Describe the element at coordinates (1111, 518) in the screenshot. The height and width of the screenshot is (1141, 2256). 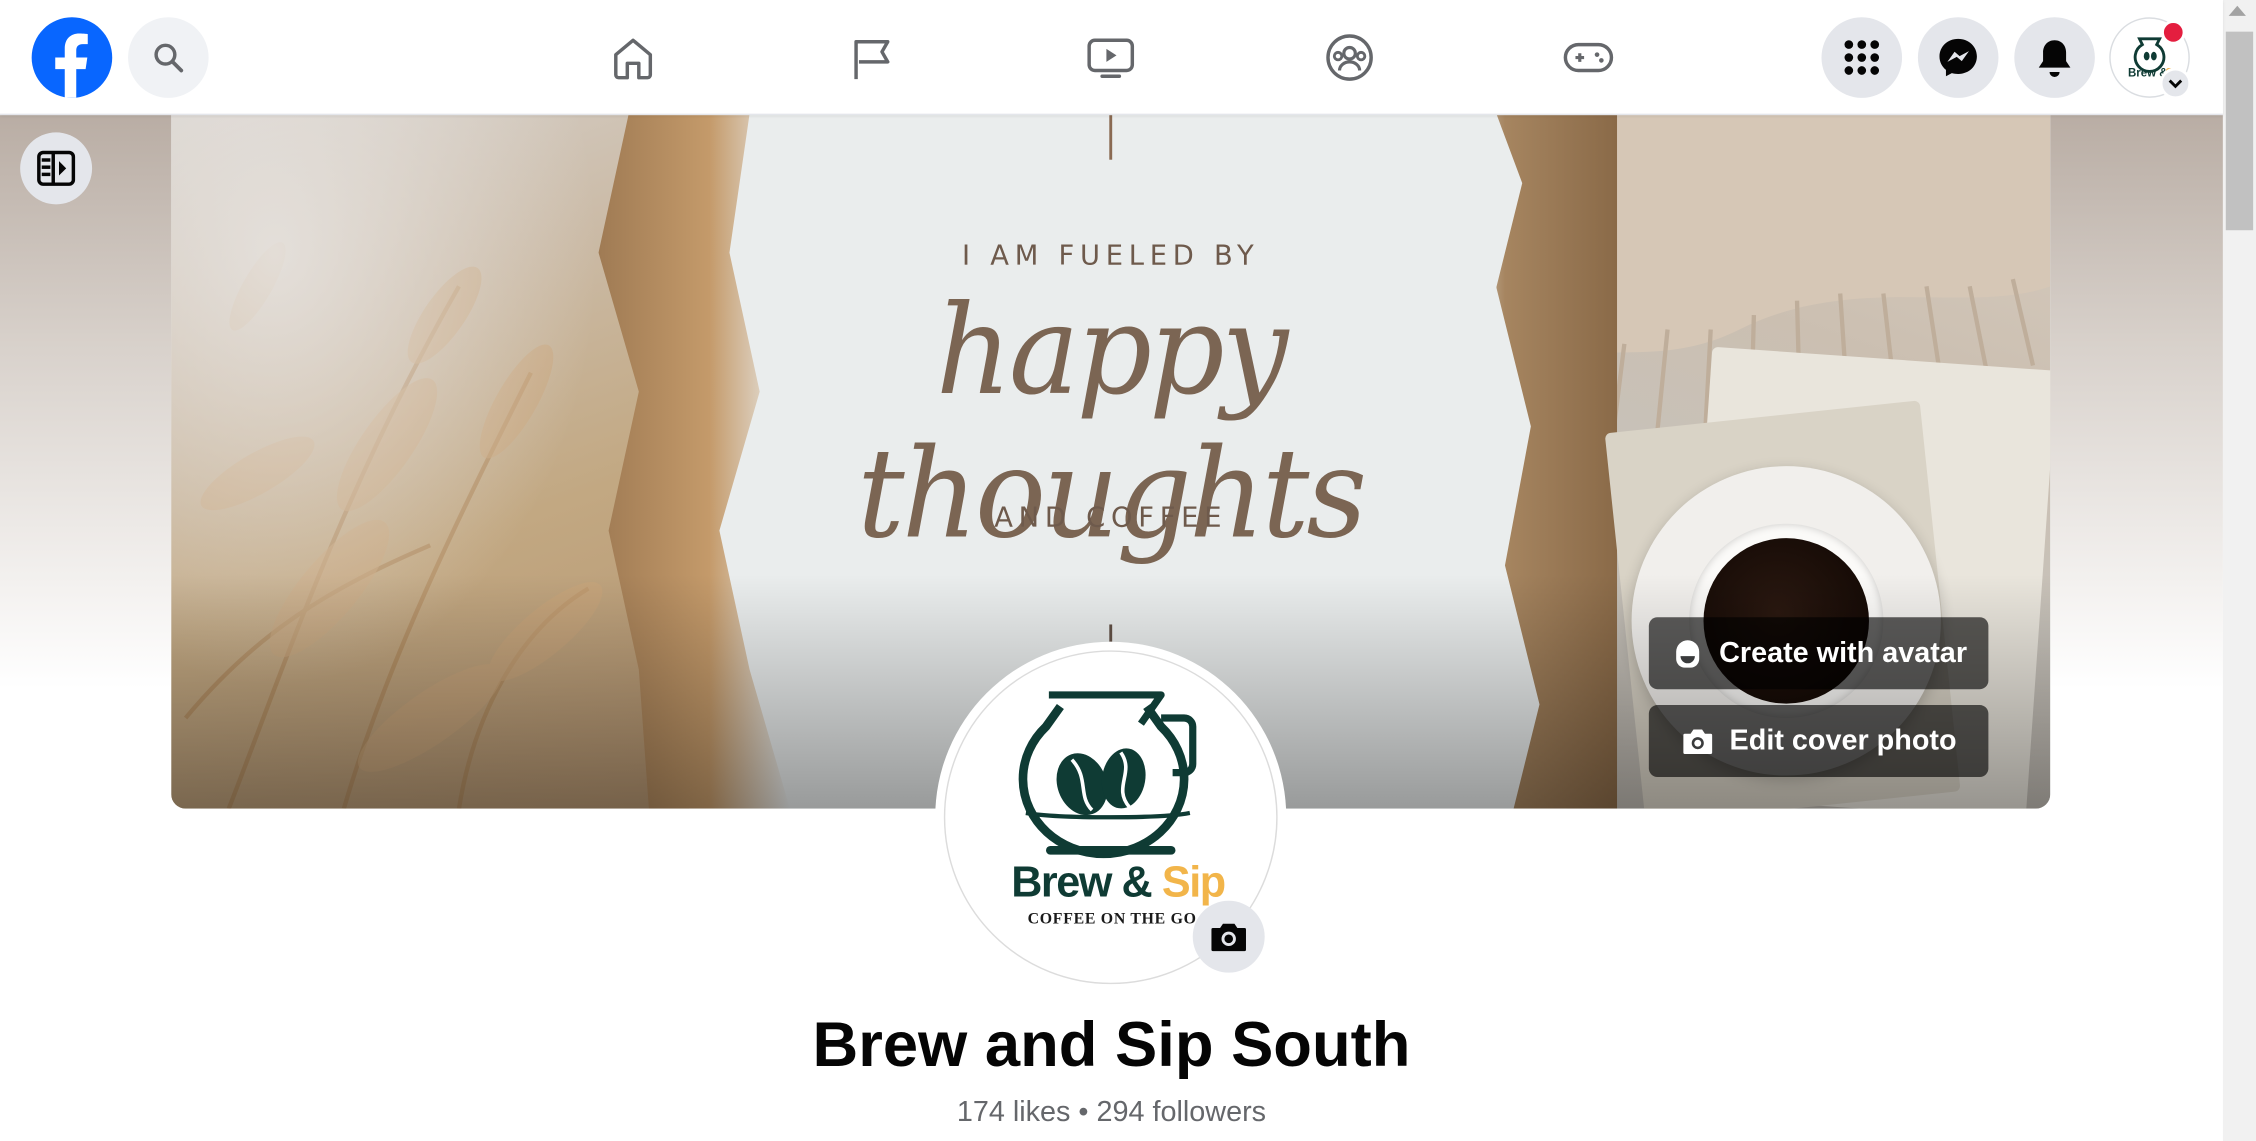
I see `cover-quote-line2: AND COFFEE` at that location.